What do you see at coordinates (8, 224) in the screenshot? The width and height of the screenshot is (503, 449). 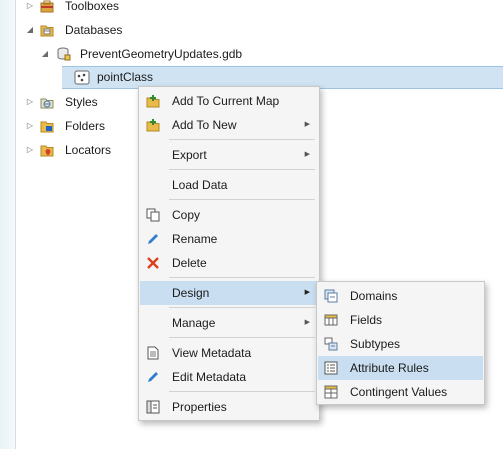 I see `map-edge` at bounding box center [8, 224].